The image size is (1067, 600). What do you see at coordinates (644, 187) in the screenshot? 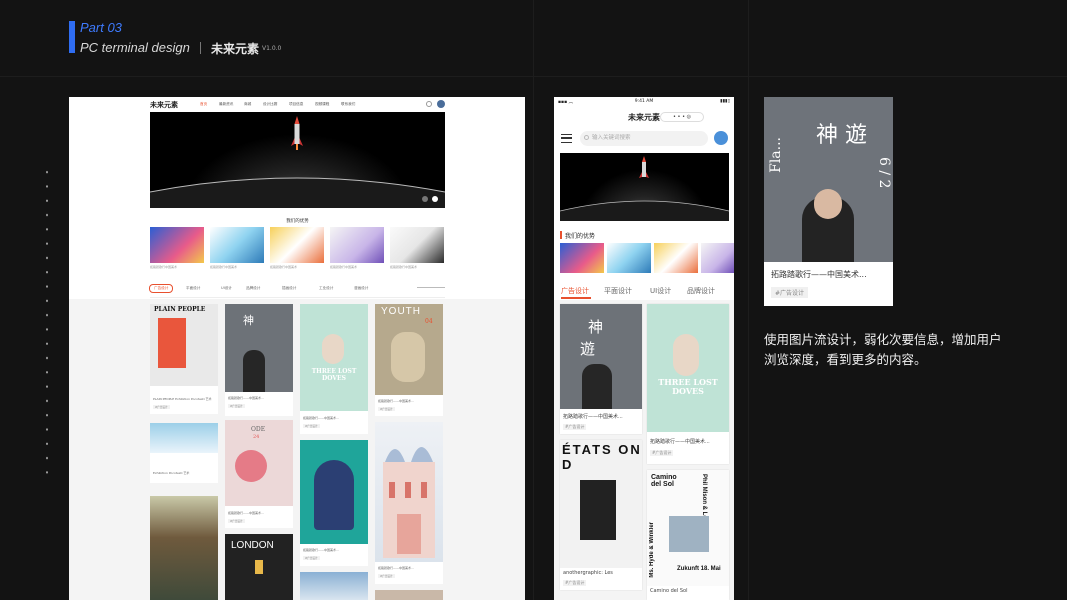
I see `mobile-hero-banner` at bounding box center [644, 187].